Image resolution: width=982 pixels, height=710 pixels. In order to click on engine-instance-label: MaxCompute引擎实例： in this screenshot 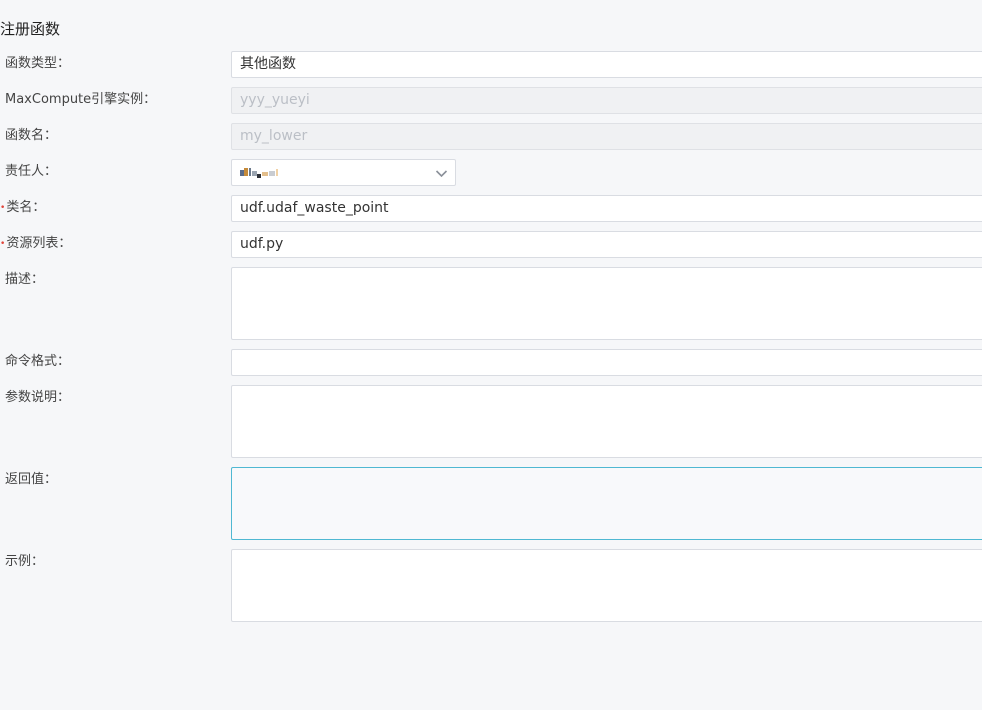, I will do `click(81, 99)`.